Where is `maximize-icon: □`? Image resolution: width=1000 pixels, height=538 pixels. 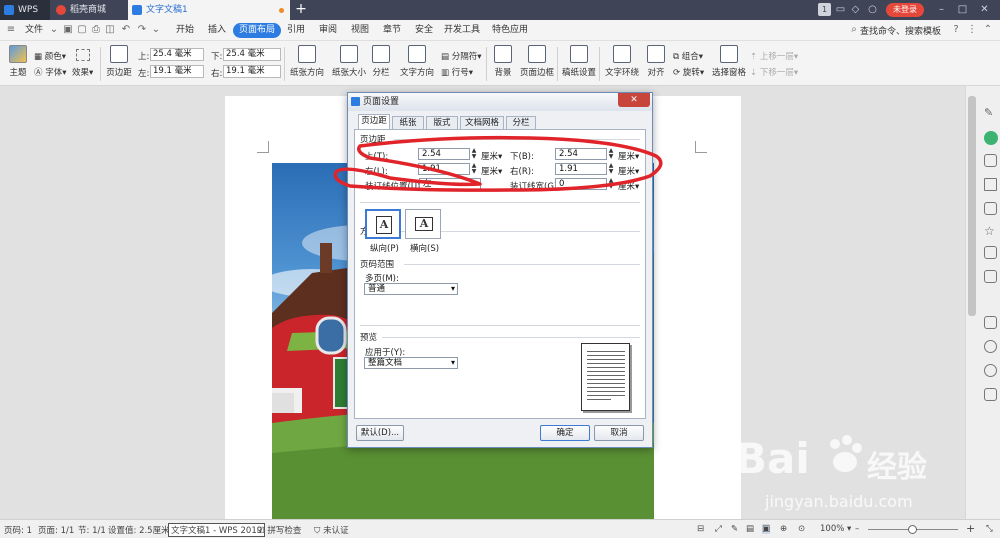
maximize-icon: □ is located at coordinates (962, 9).